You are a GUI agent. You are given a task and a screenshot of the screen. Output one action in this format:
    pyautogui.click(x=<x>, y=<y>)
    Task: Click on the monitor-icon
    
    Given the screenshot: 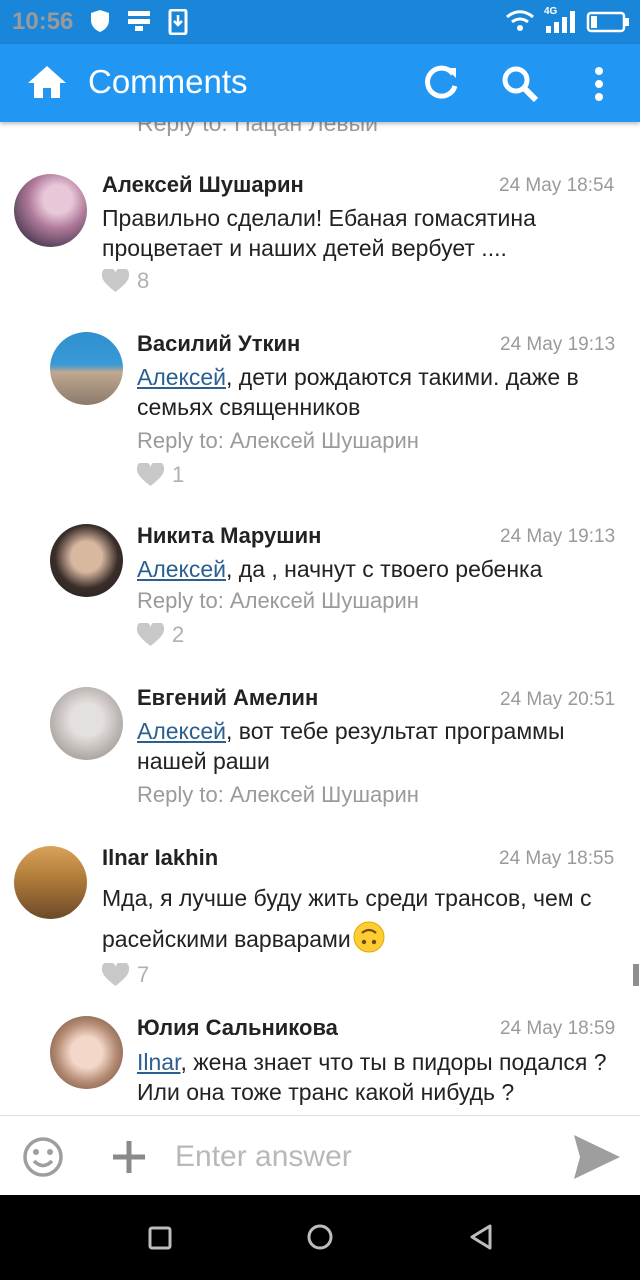 What is the action you would take?
    pyautogui.click(x=139, y=21)
    